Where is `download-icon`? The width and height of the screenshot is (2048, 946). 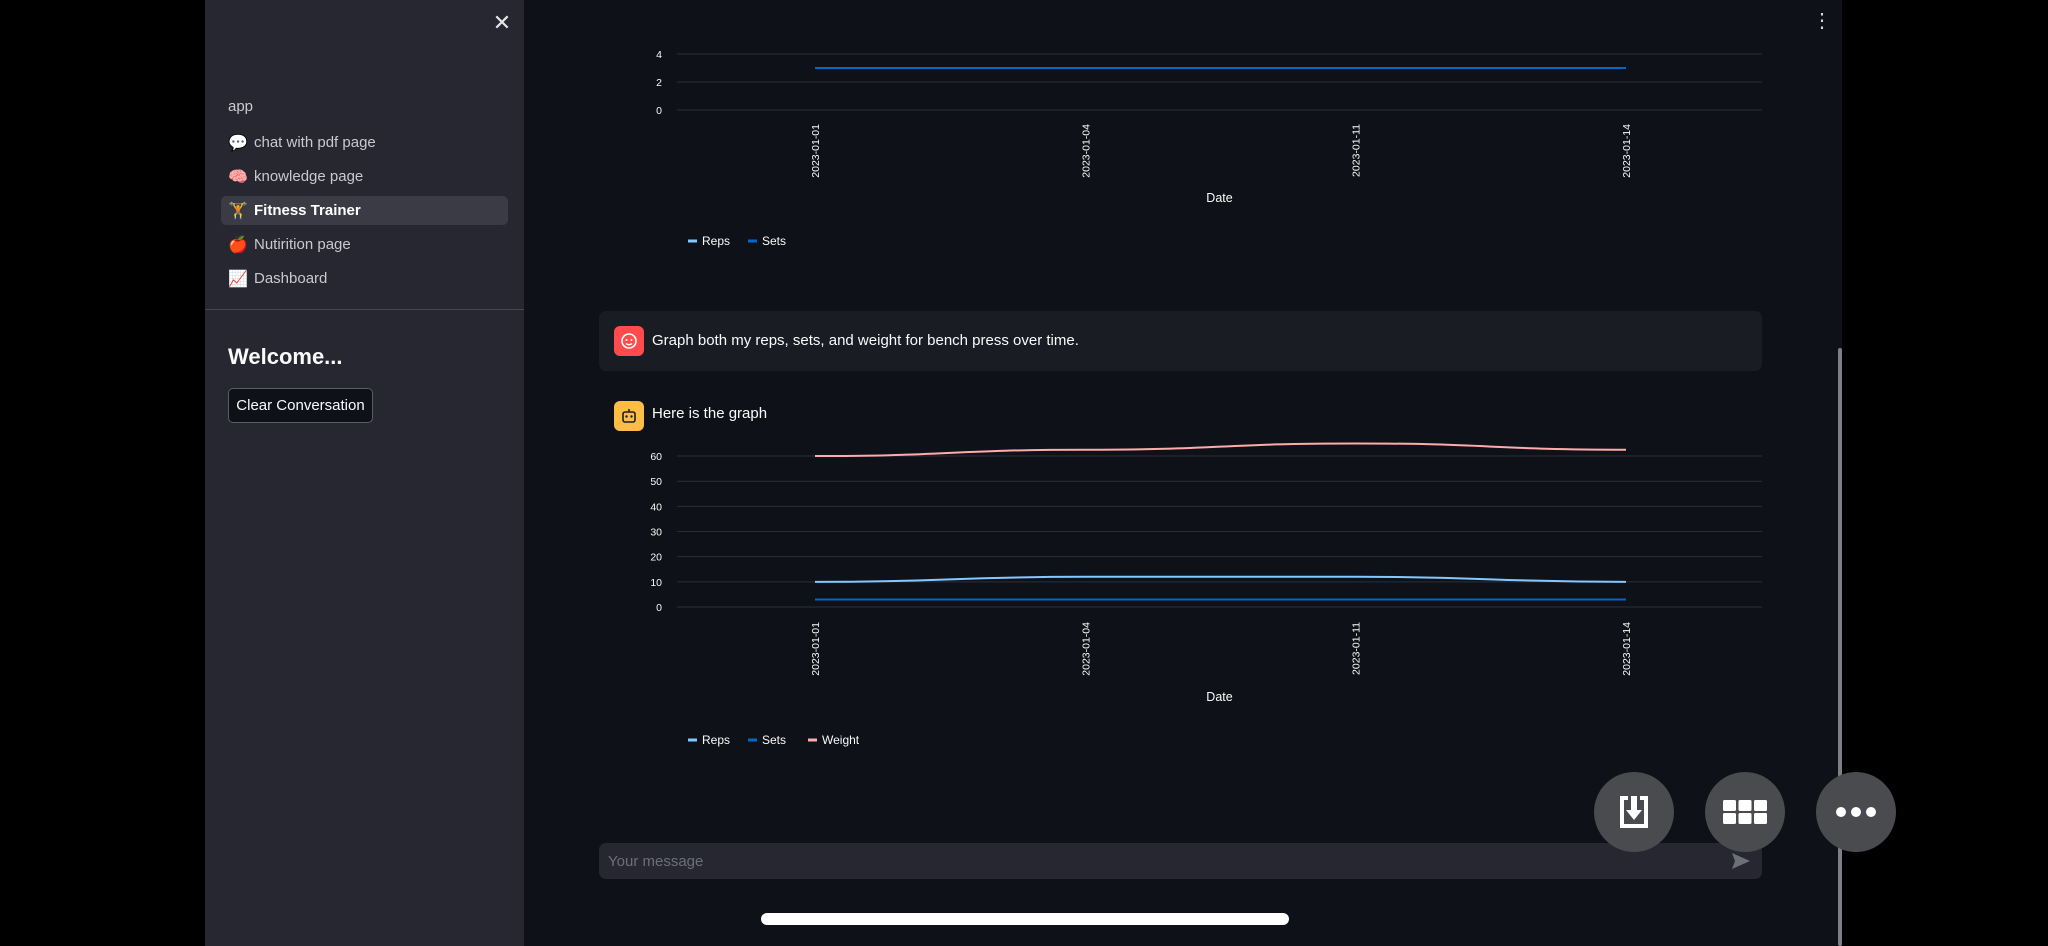
download-icon is located at coordinates (1634, 812).